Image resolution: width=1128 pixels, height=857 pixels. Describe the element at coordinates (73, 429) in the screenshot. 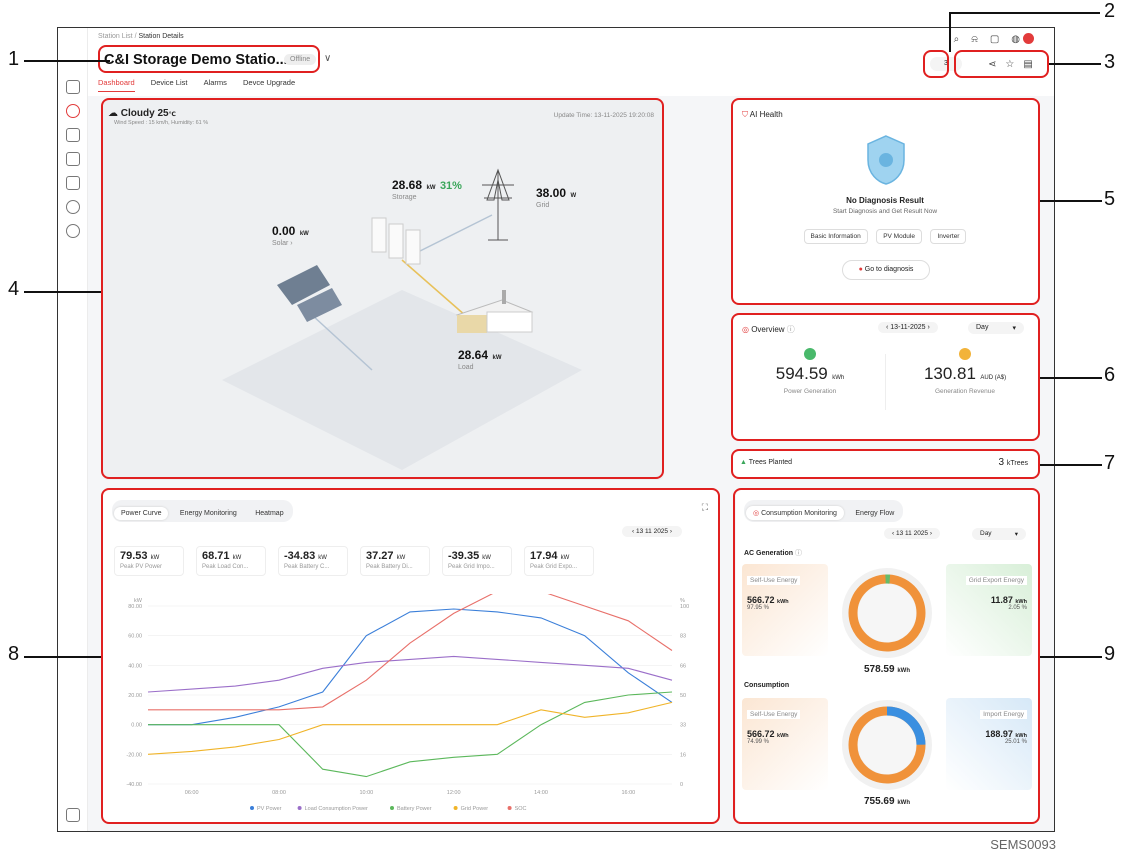

I see `sidebar` at that location.